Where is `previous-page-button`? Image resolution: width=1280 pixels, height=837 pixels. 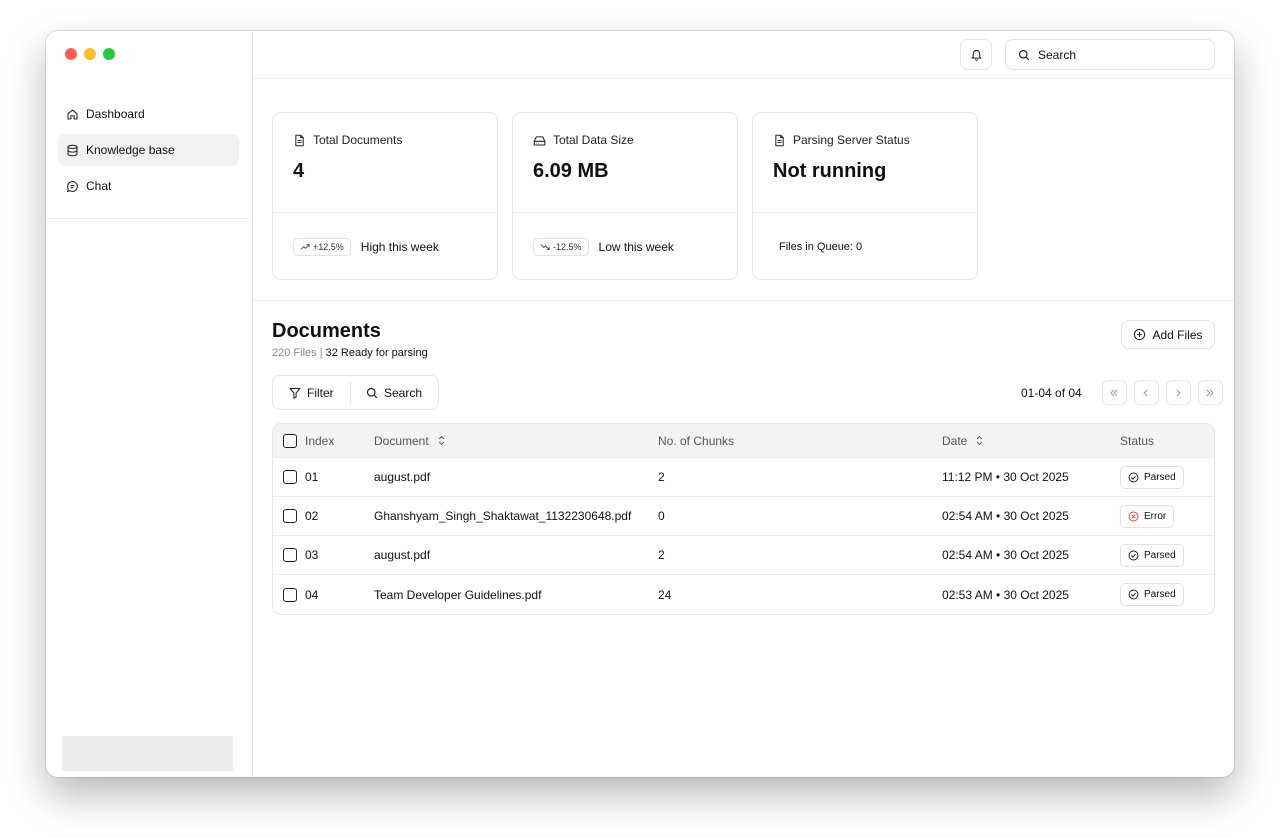
previous-page-button is located at coordinates (1146, 392).